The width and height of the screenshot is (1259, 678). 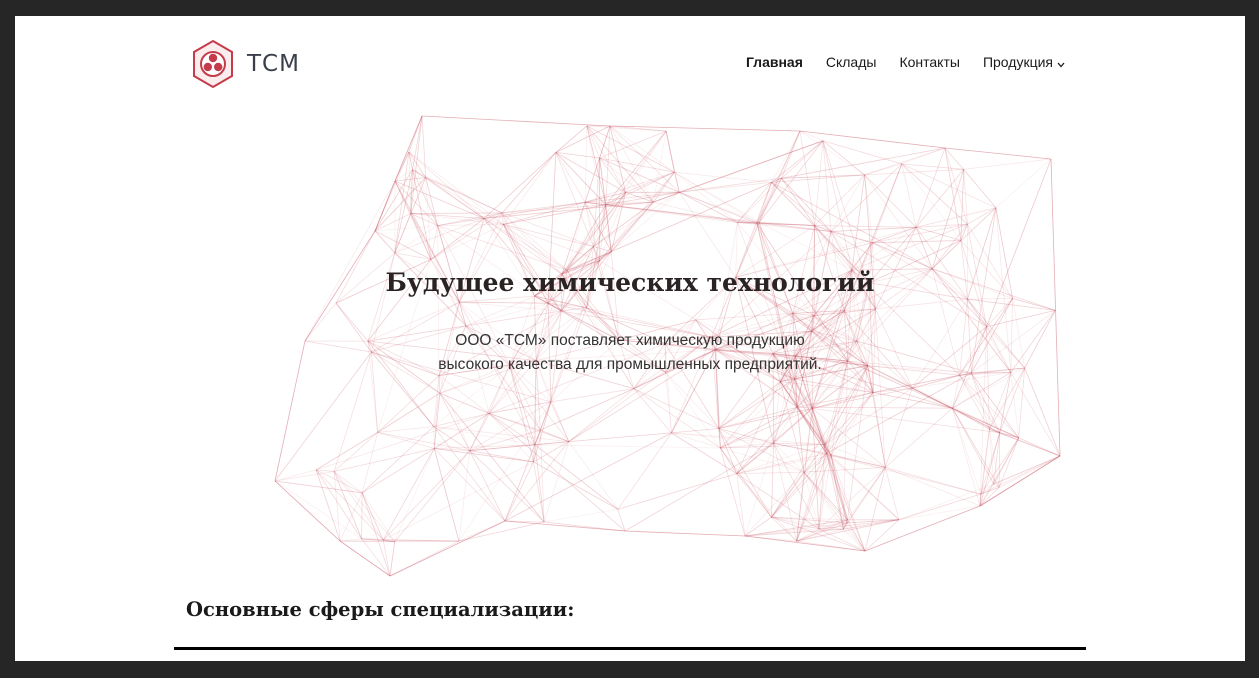 What do you see at coordinates (630, 648) in the screenshot?
I see `divider` at bounding box center [630, 648].